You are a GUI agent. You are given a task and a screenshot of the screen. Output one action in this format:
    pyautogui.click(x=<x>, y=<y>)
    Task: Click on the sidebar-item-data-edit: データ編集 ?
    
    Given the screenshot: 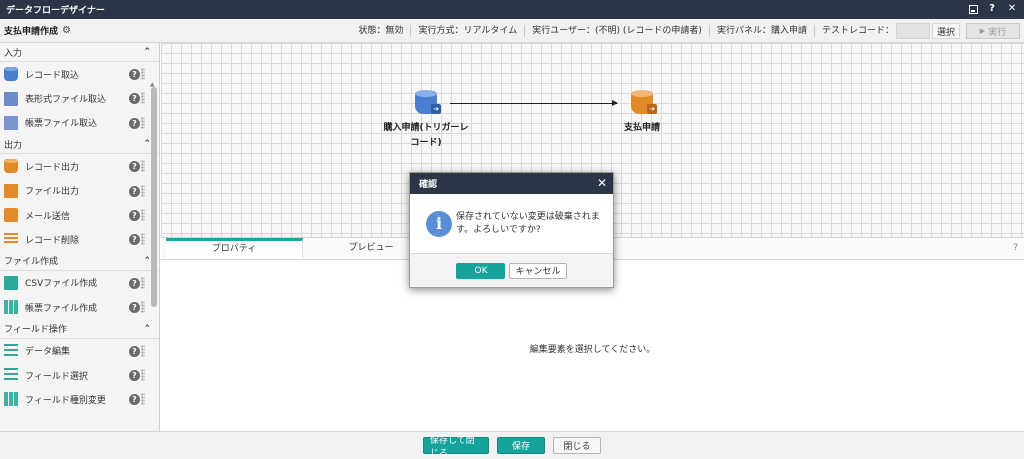 What is the action you would take?
    pyautogui.click(x=79, y=351)
    